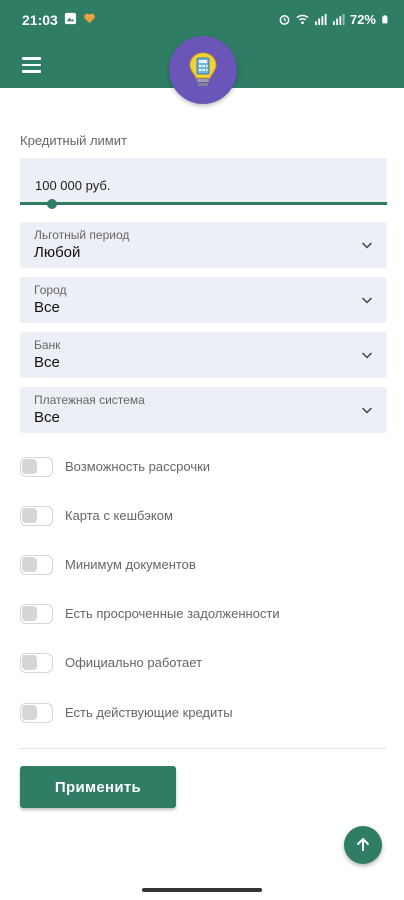  I want to click on toggle-row-cashback: Карта с кешбэком, so click(203, 516).